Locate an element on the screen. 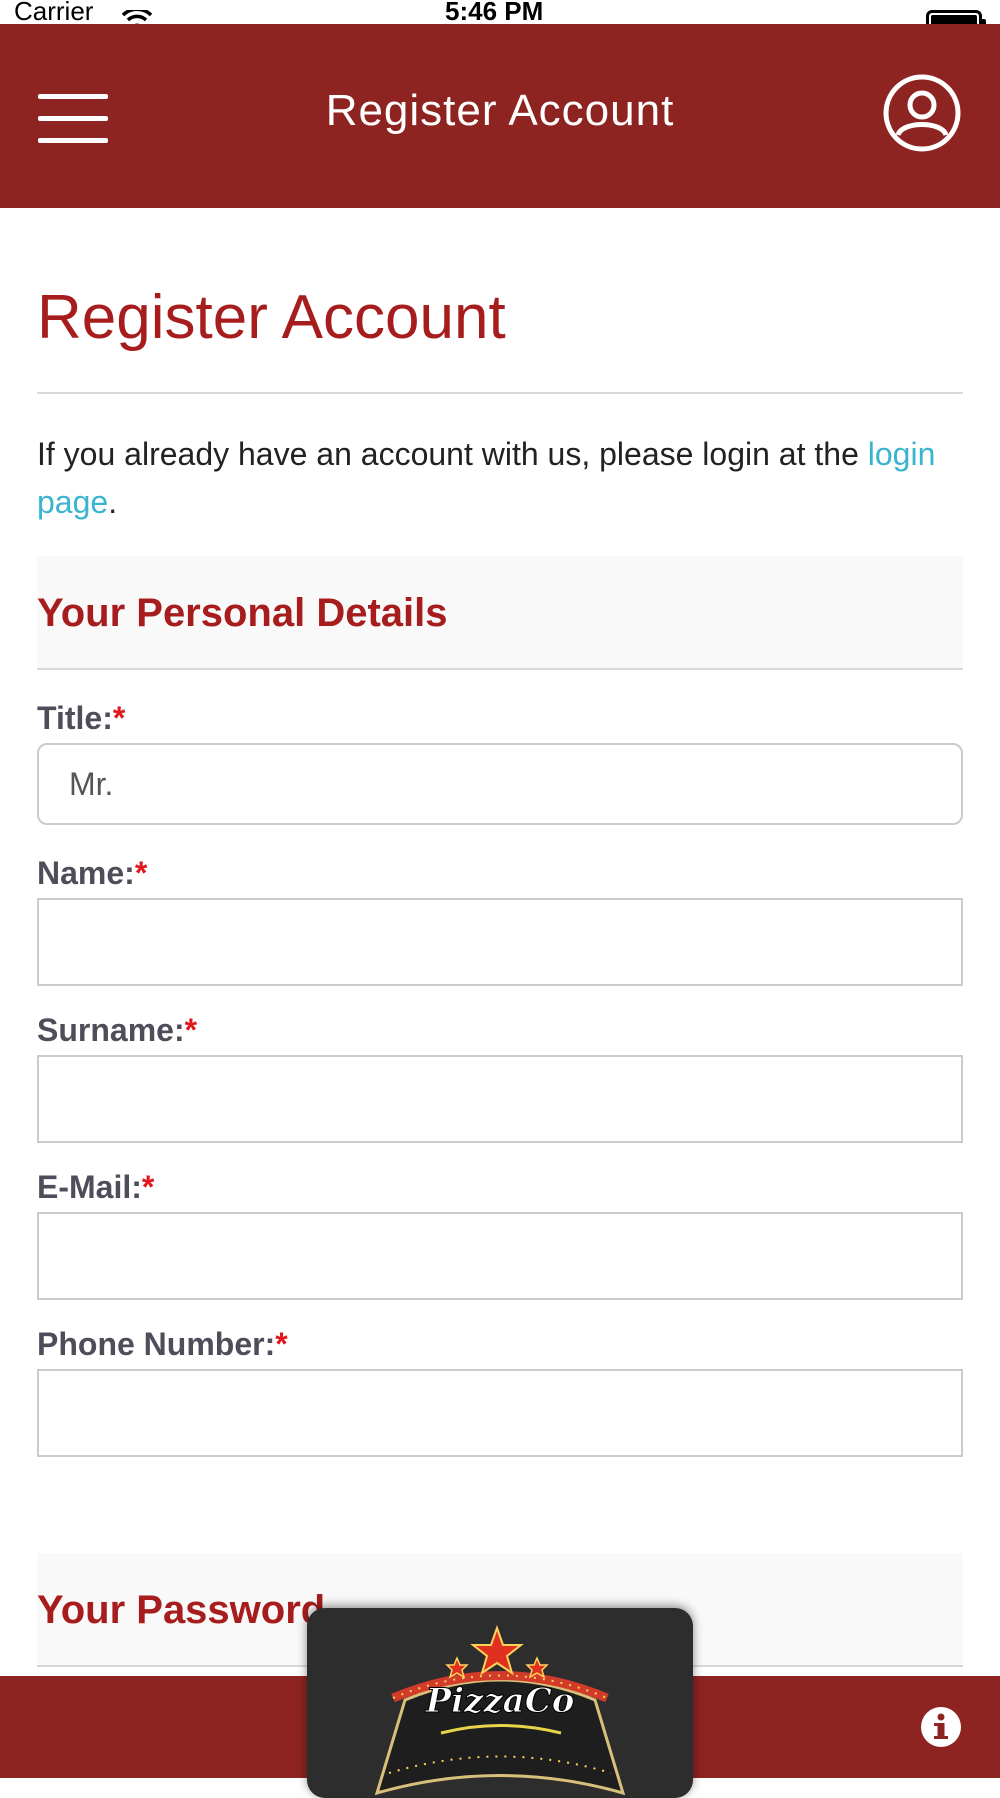  carrier-label: Carrier is located at coordinates (54, 13).